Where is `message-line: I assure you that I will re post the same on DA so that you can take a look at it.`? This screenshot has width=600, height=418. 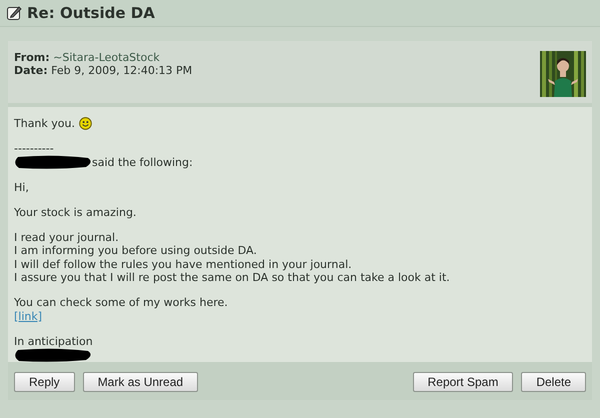 message-line: I assure you that I will re post the same on DA so that you can take a look at it. is located at coordinates (232, 277).